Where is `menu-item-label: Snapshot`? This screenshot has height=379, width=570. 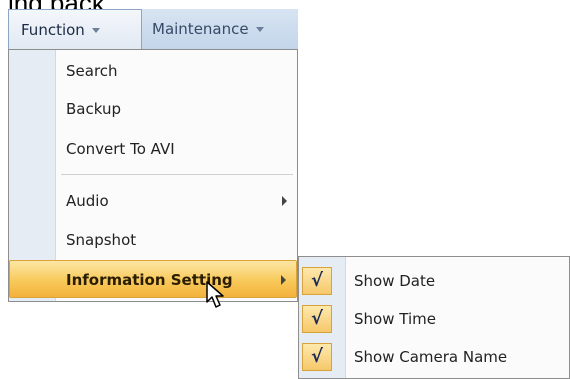
menu-item-label: Snapshot is located at coordinates (101, 240).